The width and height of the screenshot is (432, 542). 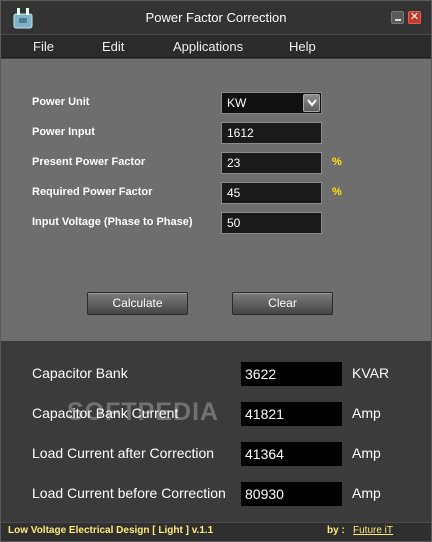 I want to click on close-button: ✕, so click(x=414, y=17).